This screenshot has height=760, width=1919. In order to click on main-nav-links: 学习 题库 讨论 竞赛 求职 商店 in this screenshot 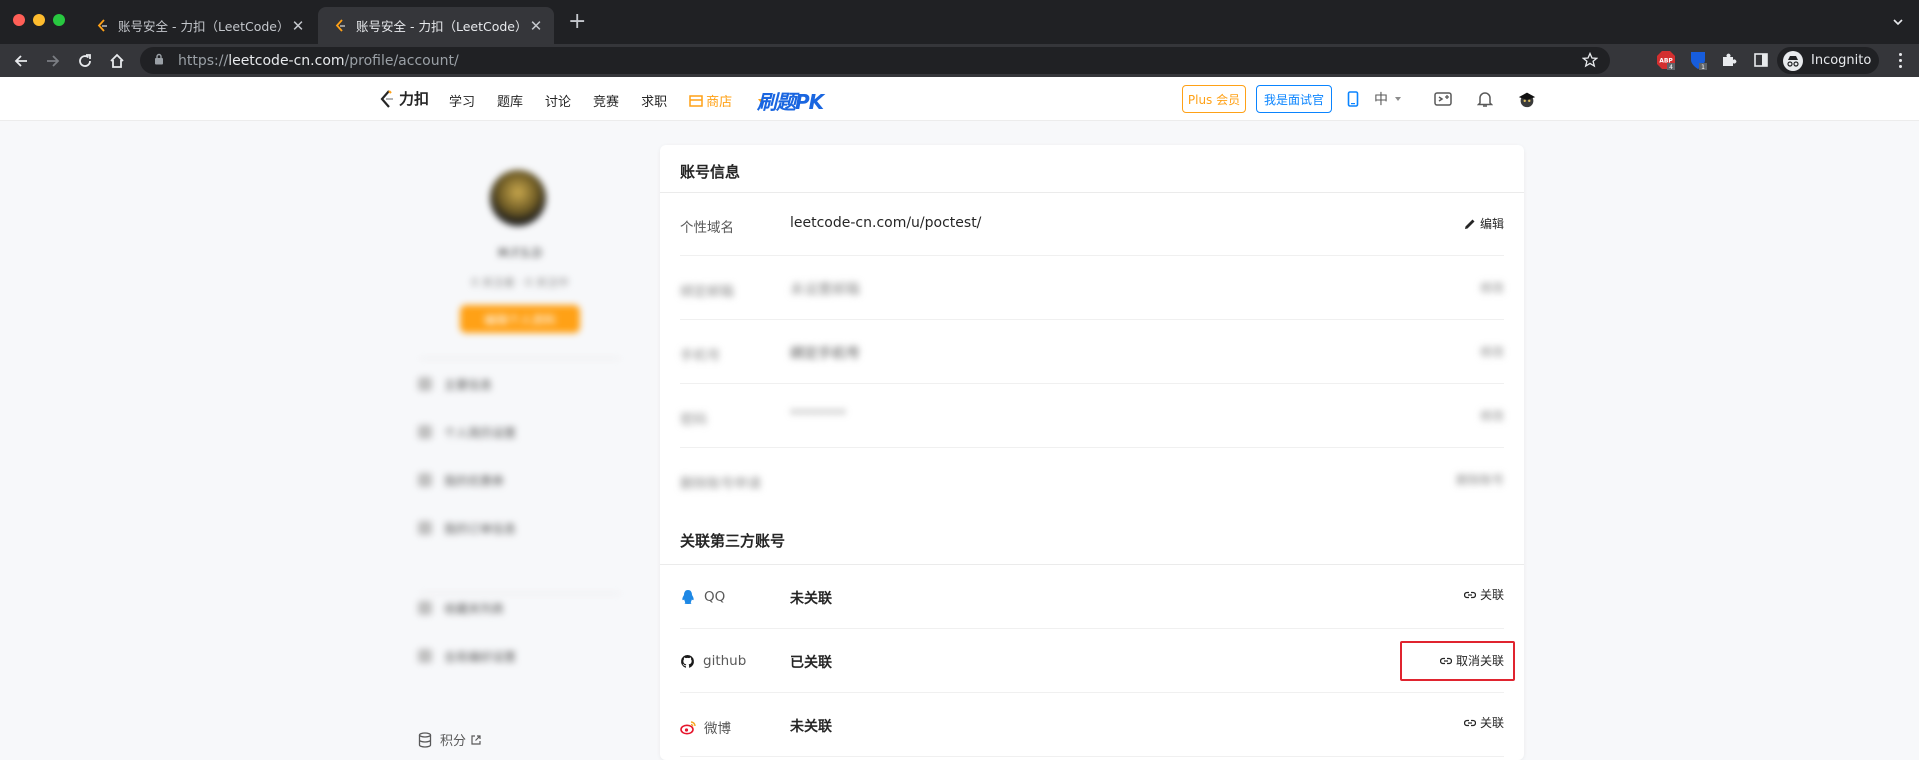, I will do `click(618, 100)`.